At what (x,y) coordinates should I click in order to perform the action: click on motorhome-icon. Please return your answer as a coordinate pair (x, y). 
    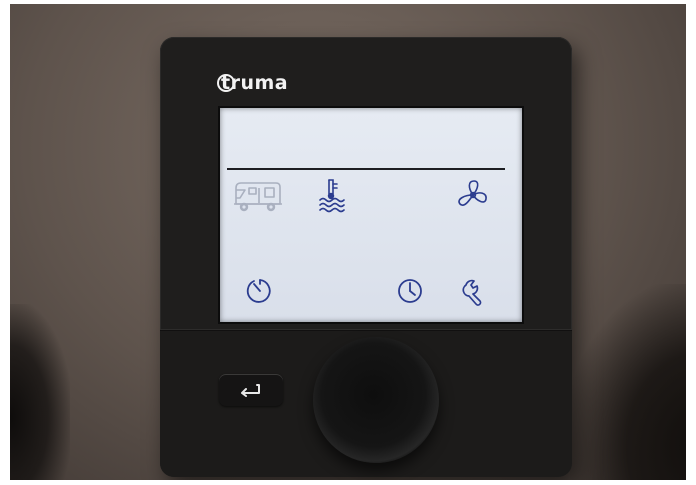
    Looking at the image, I should click on (258, 196).